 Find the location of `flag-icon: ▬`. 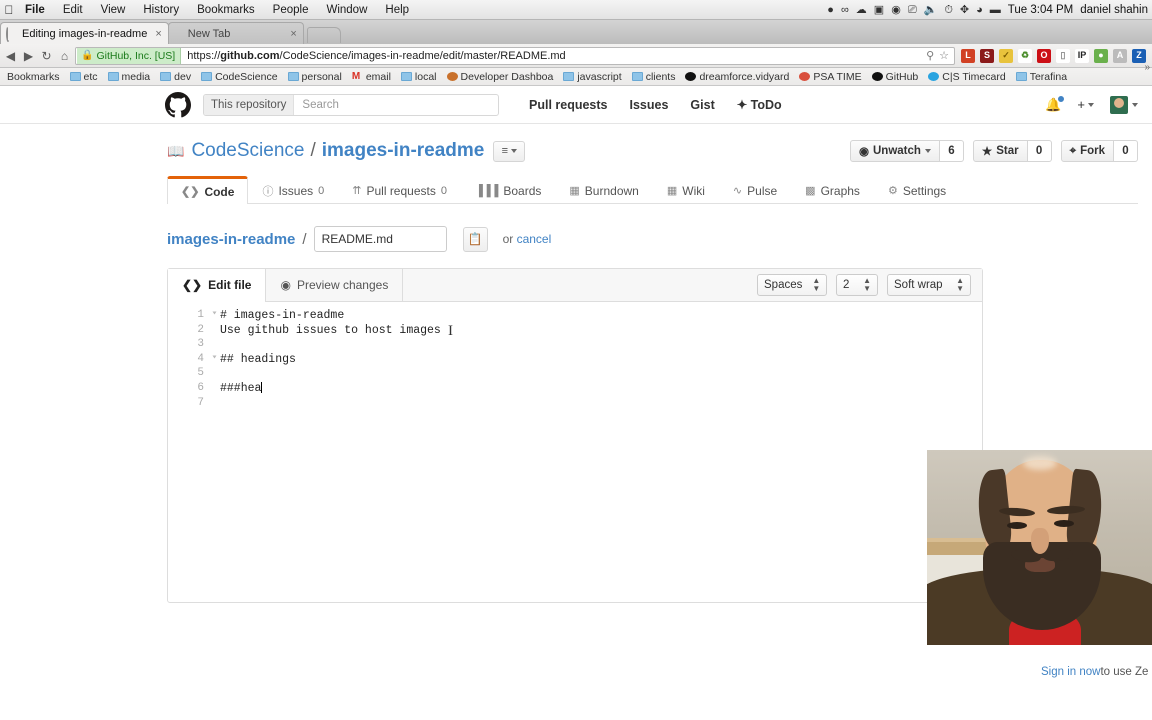

flag-icon: ▬ is located at coordinates (995, 10).